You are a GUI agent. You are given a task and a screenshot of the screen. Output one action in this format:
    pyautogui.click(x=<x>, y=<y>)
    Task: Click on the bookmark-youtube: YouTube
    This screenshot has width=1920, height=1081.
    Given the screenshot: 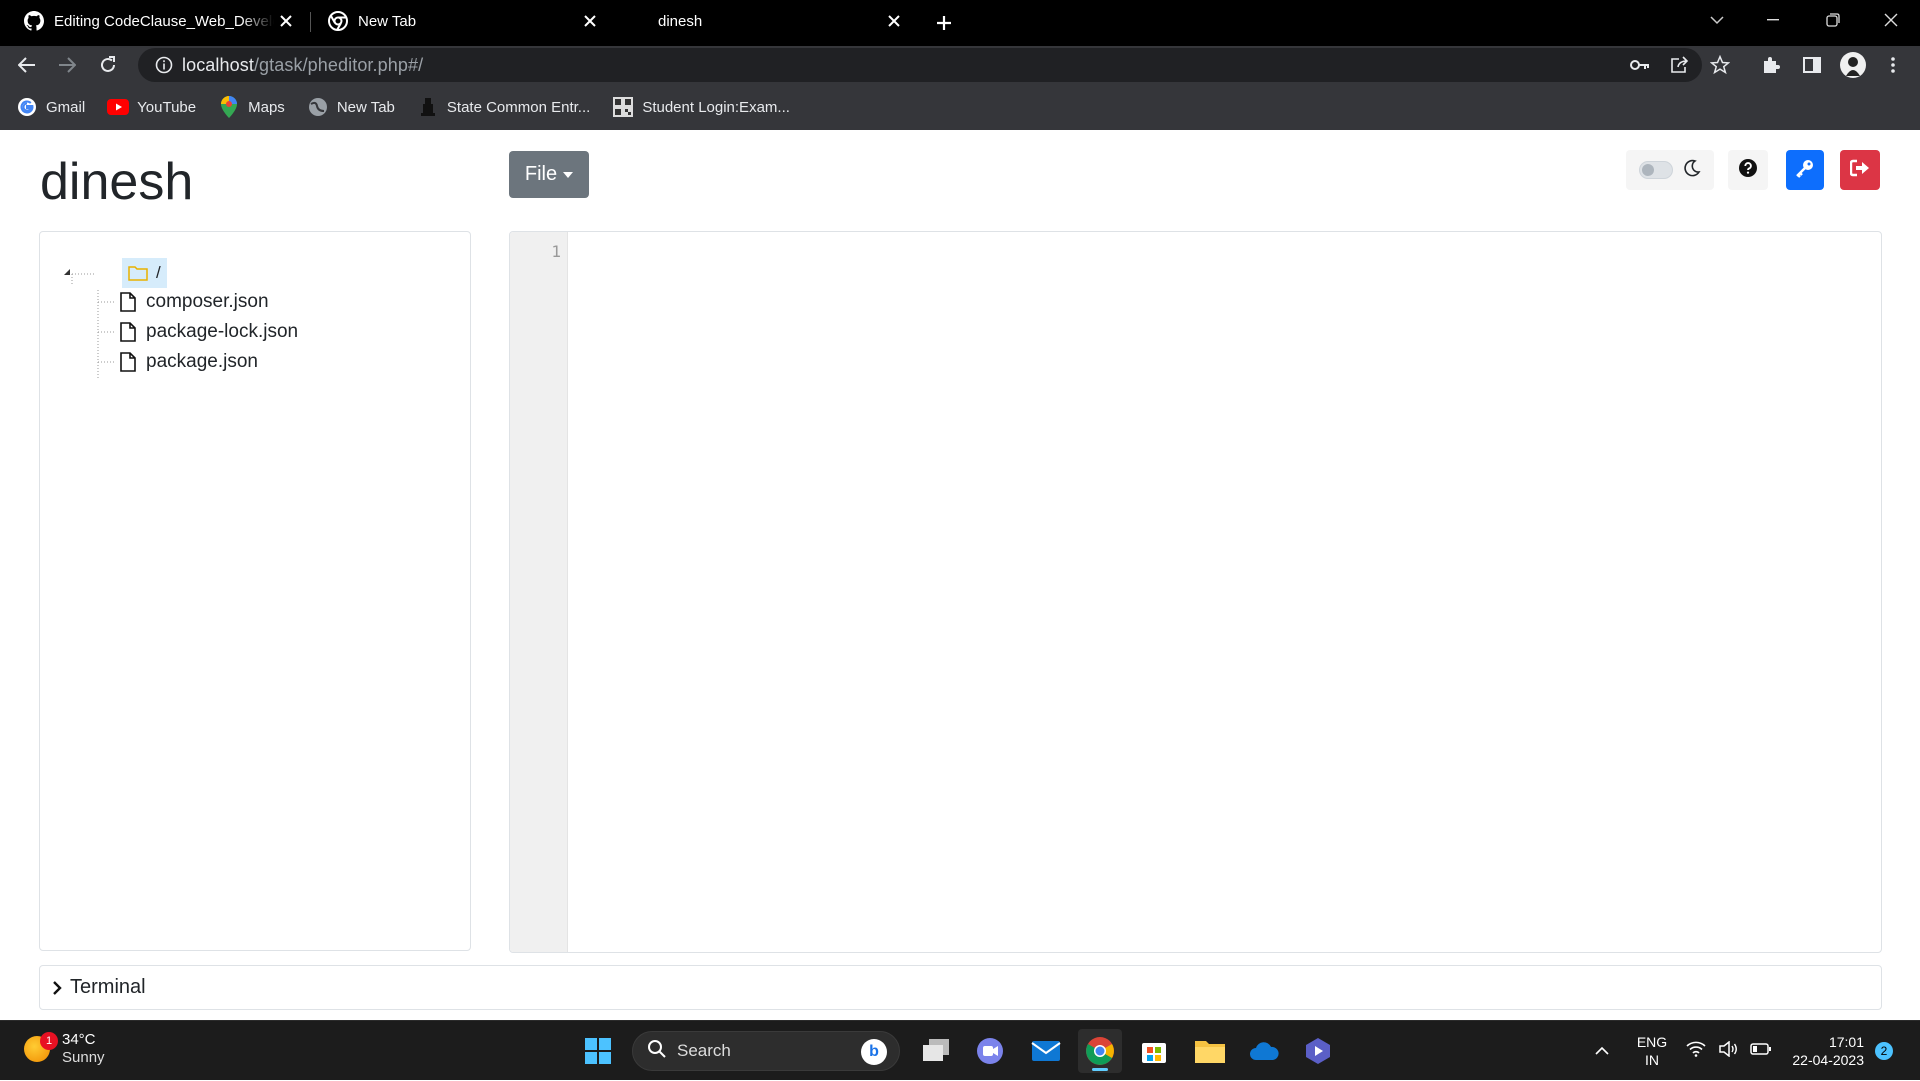 What is the action you would take?
    pyautogui.click(x=151, y=107)
    